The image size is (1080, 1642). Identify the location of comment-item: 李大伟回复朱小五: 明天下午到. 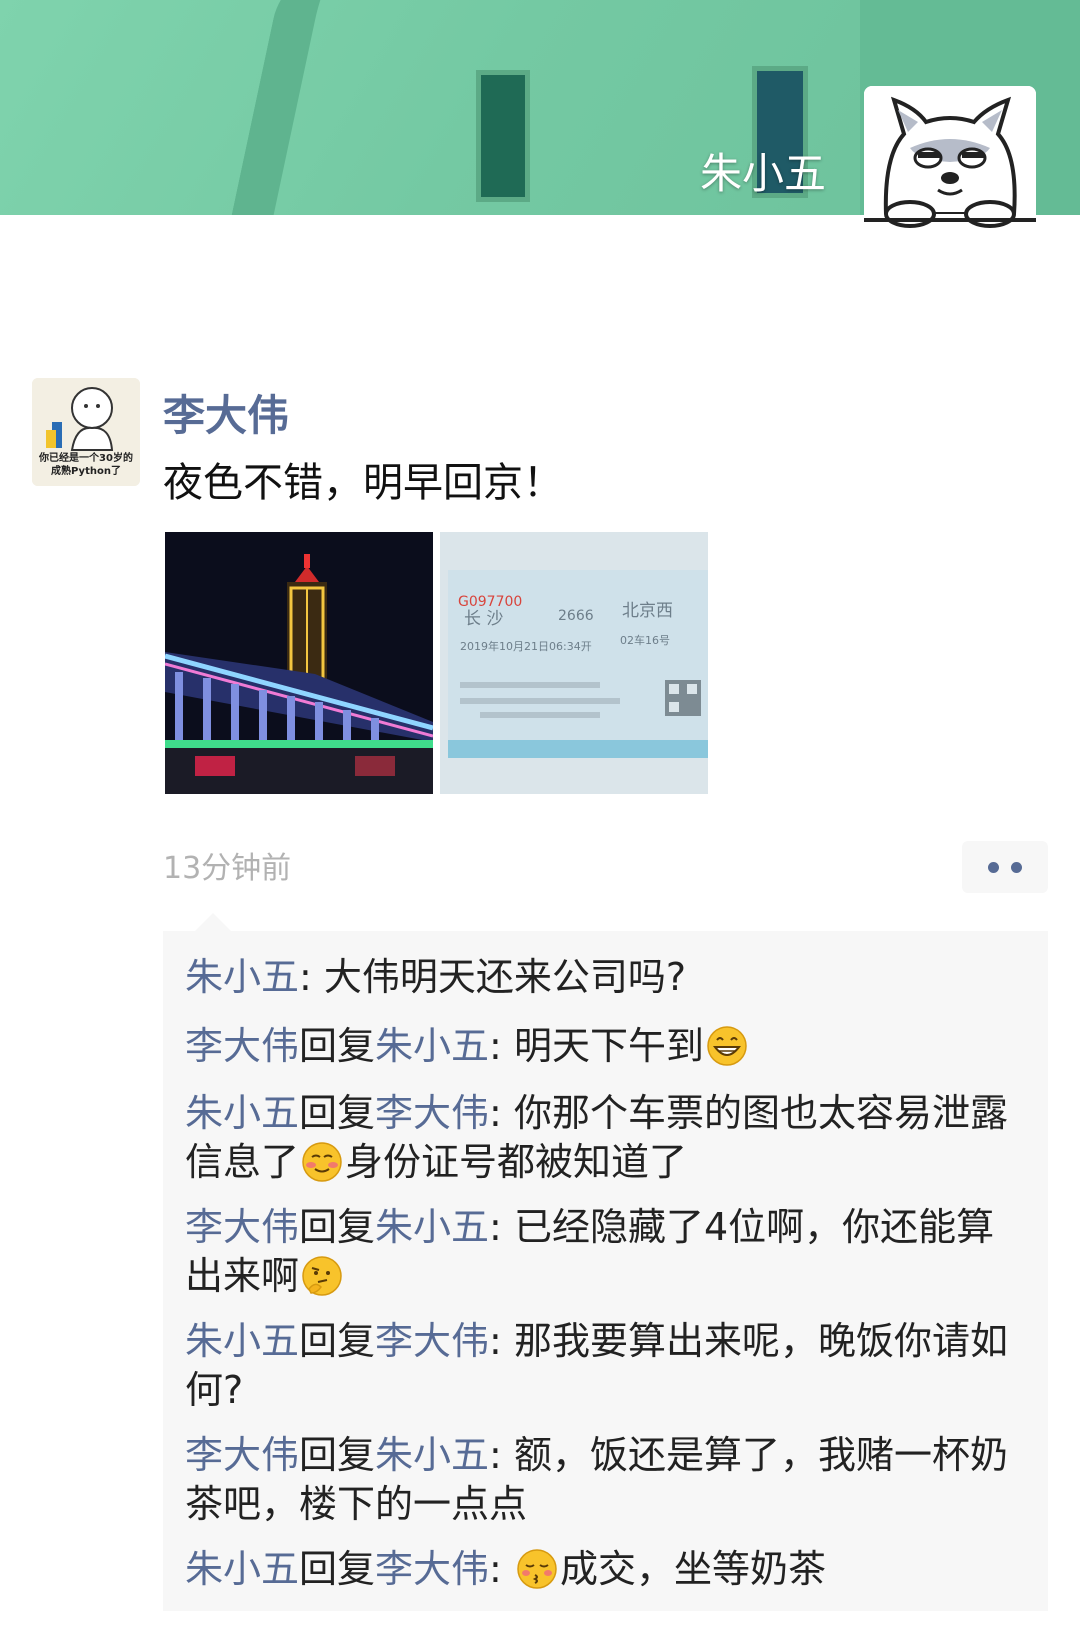
(605, 1046).